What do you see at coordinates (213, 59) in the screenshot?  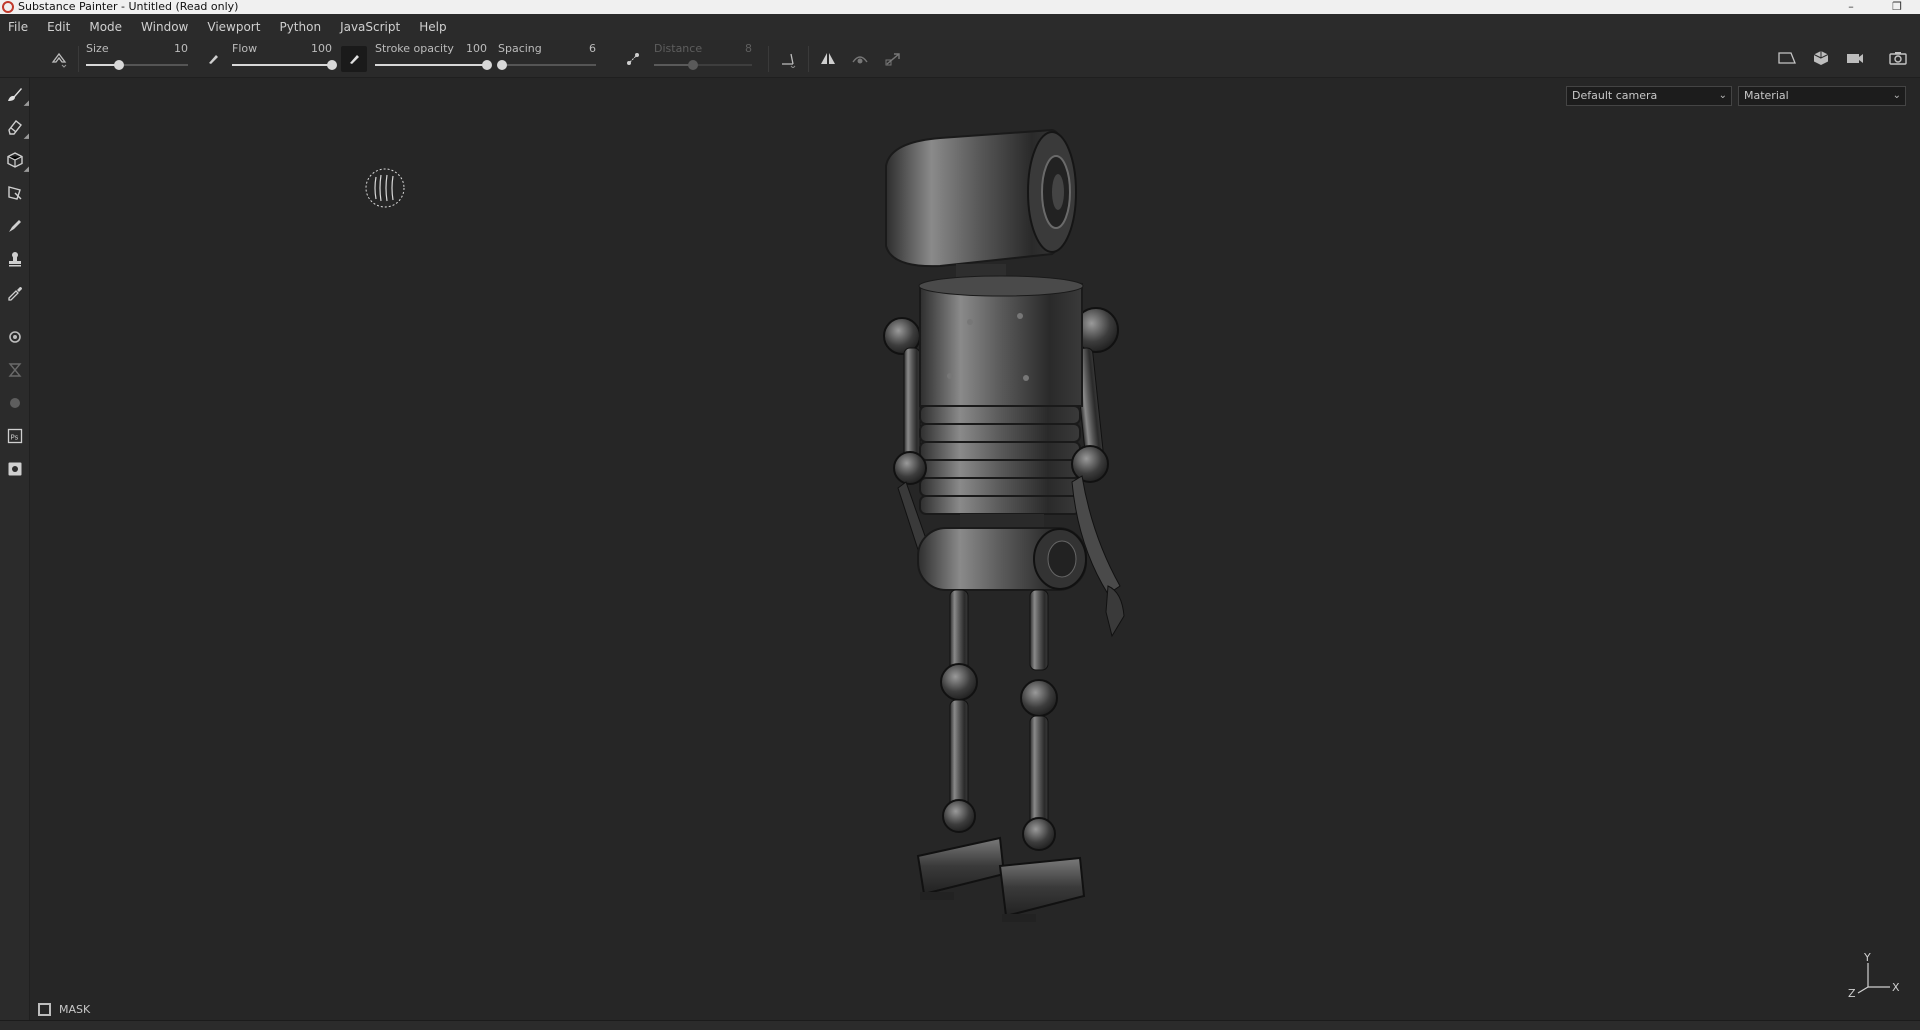 I see `size-pressure-icon` at bounding box center [213, 59].